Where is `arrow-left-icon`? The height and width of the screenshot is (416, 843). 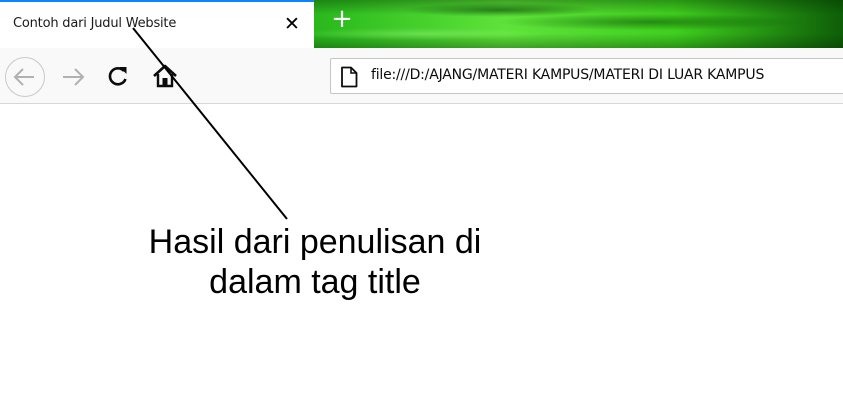
arrow-left-icon is located at coordinates (23, 77).